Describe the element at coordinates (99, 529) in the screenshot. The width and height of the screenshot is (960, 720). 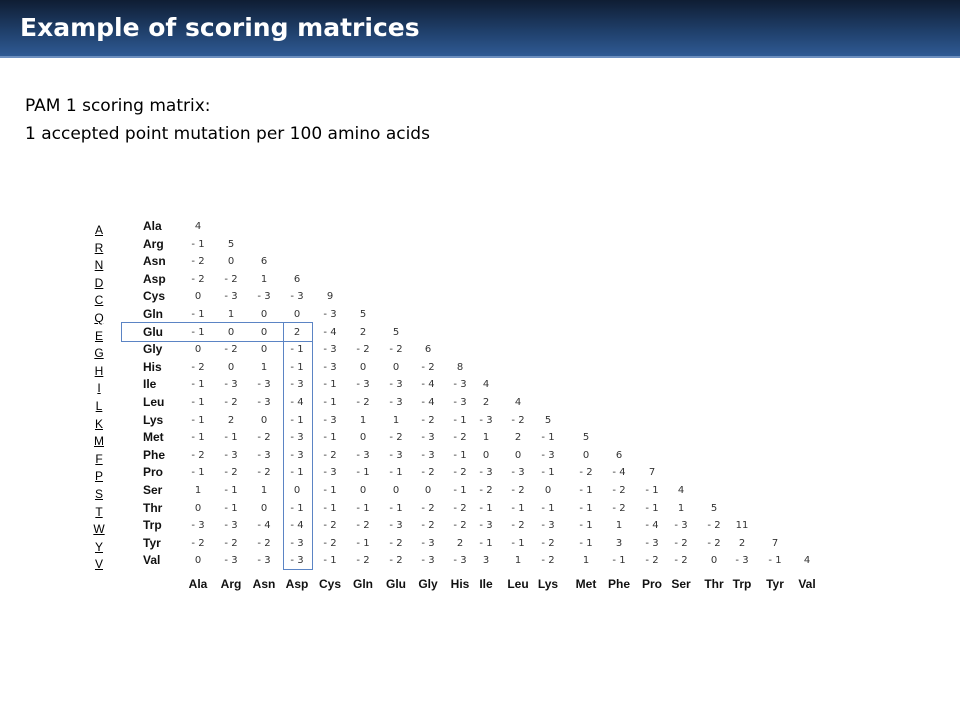
I see `one-letter-code: W` at that location.